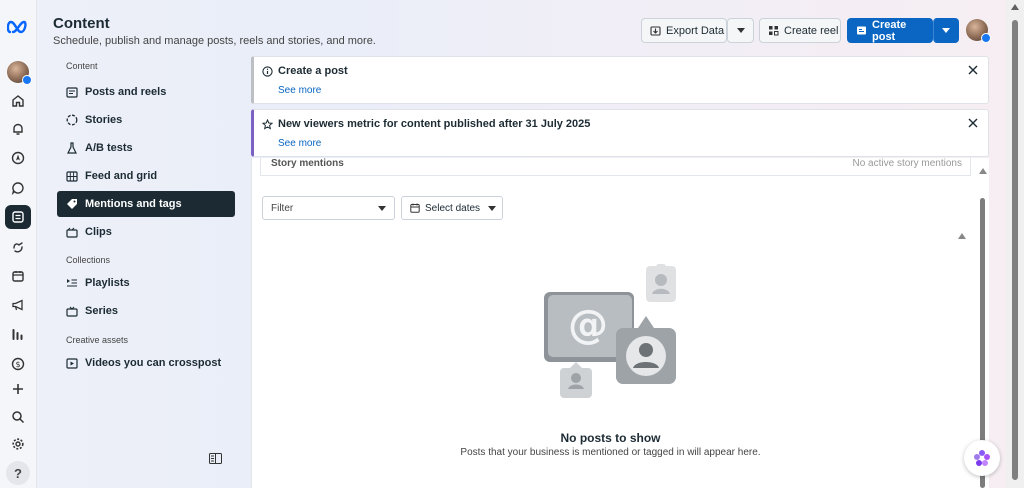  I want to click on nav-label: Feed and grid, so click(121, 176).